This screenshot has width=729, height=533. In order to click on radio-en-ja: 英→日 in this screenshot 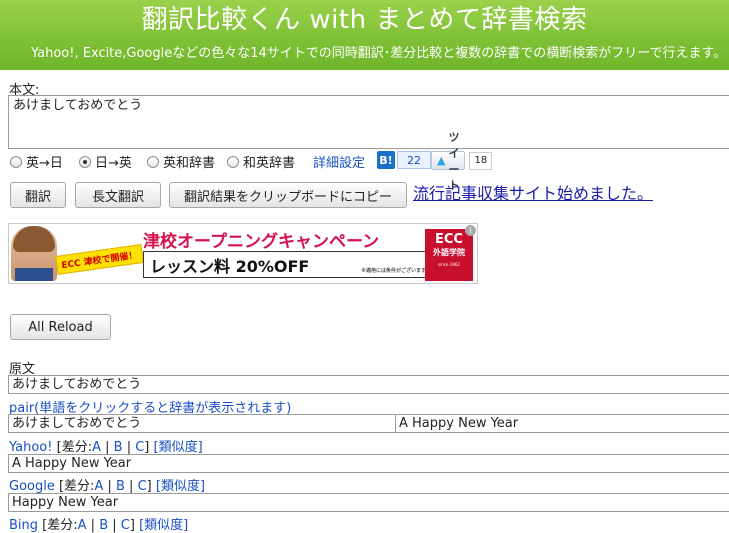, I will do `click(36, 161)`.